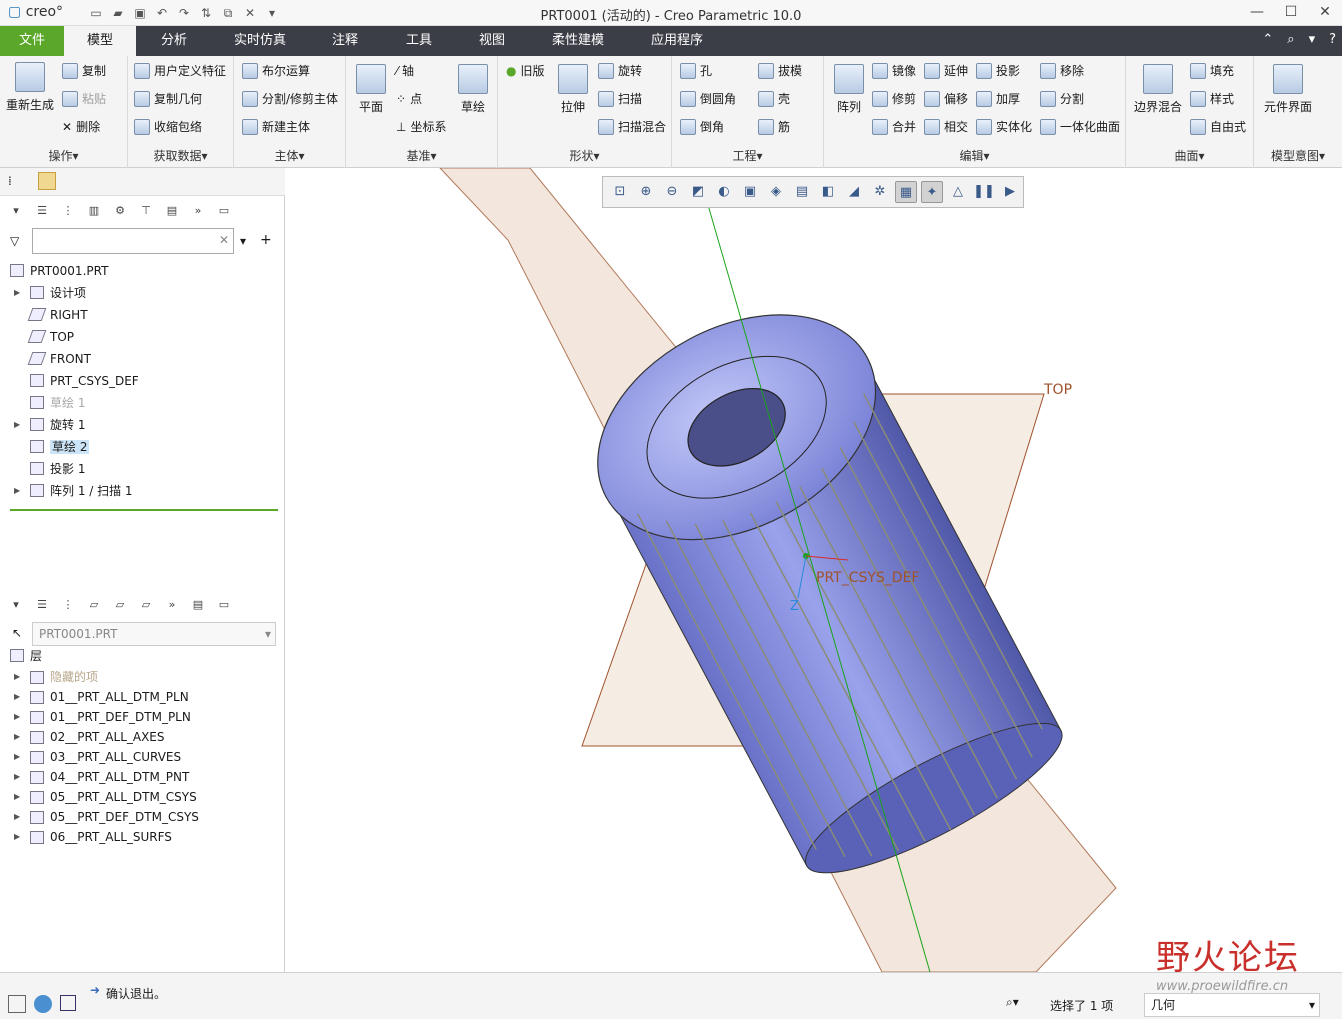  What do you see at coordinates (894, 98) in the screenshot?
I see `trim-button: 修剪` at bounding box center [894, 98].